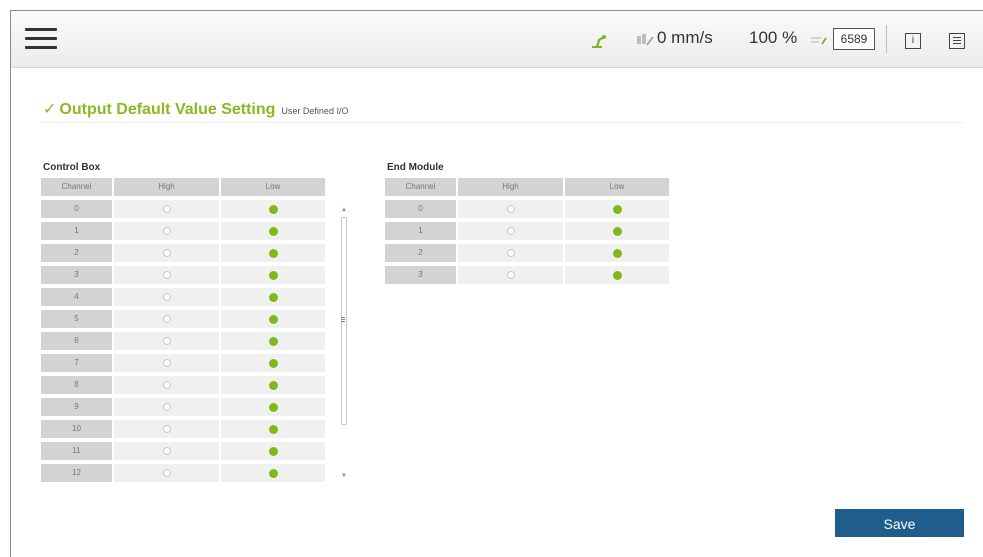  I want to click on channel-cell: 0, so click(420, 209).